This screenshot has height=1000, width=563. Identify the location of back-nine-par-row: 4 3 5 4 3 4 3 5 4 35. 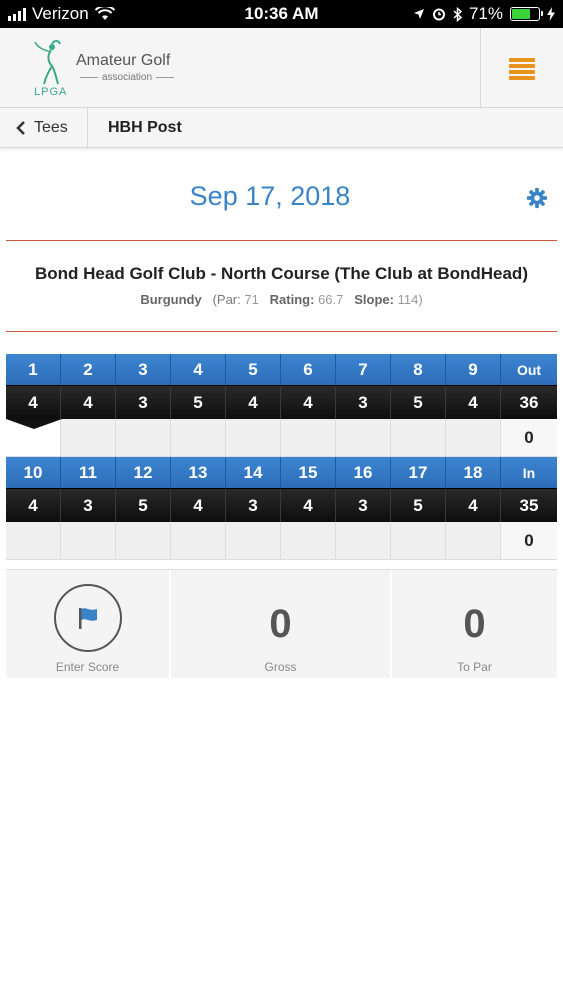
(281, 505).